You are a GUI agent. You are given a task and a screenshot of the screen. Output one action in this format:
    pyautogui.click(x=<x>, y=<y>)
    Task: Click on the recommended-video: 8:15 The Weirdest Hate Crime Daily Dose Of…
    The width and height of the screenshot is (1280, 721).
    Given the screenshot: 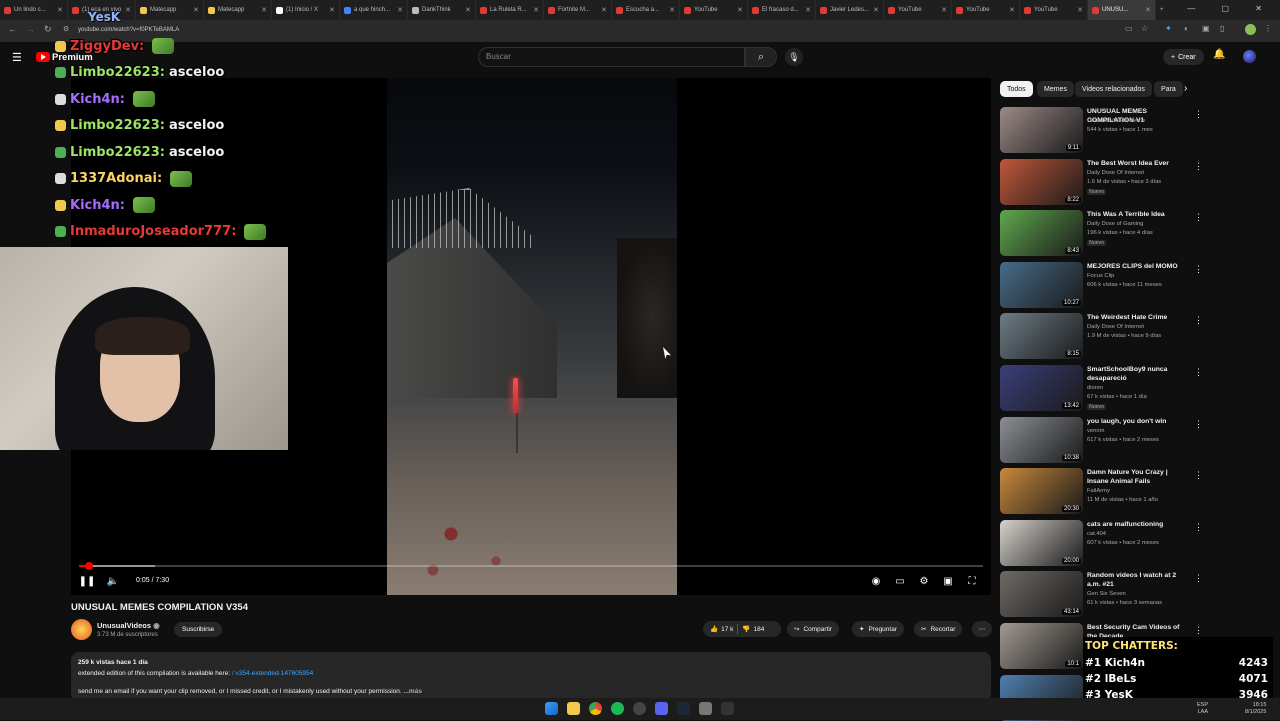 What is the action you would take?
    pyautogui.click(x=1101, y=336)
    